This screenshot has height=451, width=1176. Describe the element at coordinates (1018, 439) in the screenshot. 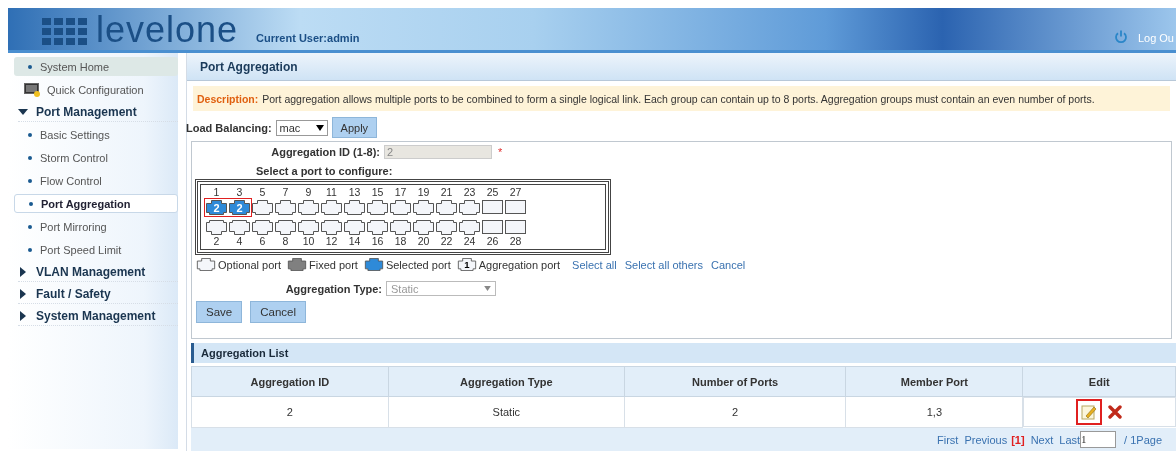

I see `current-page: [1]` at that location.